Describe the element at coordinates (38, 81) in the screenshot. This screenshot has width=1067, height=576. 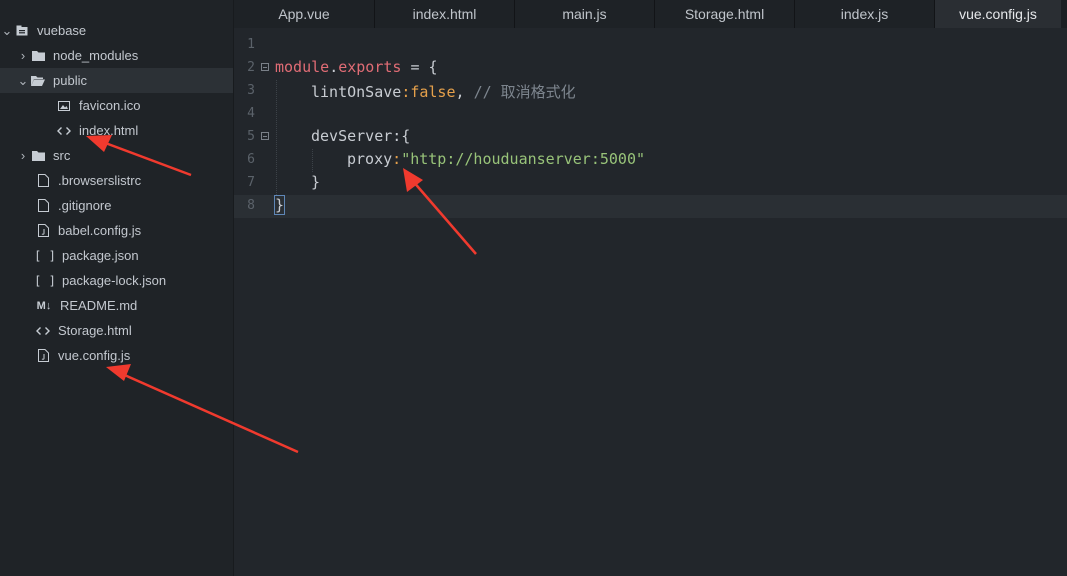
I see `folder-open-icon` at that location.